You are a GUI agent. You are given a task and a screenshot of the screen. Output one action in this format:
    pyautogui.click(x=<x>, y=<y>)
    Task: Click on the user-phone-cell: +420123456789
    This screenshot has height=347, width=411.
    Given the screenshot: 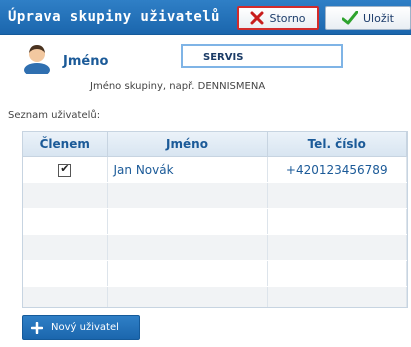 What is the action you would take?
    pyautogui.click(x=337, y=169)
    